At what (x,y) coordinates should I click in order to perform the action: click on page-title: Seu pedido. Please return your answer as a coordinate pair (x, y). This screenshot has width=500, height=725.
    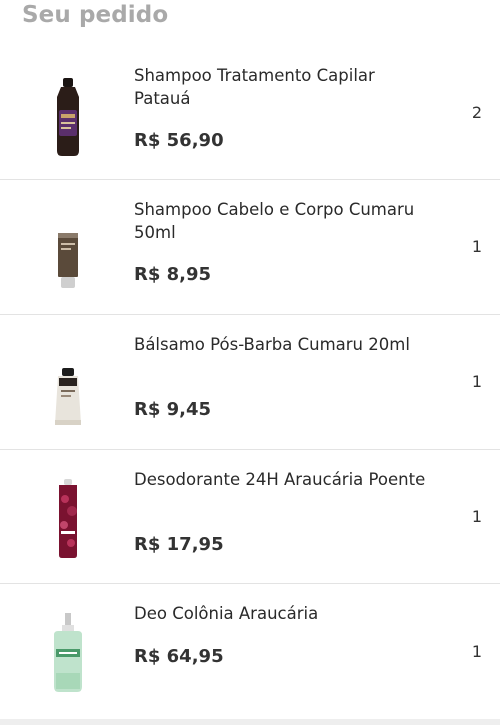
    Looking at the image, I should click on (95, 15).